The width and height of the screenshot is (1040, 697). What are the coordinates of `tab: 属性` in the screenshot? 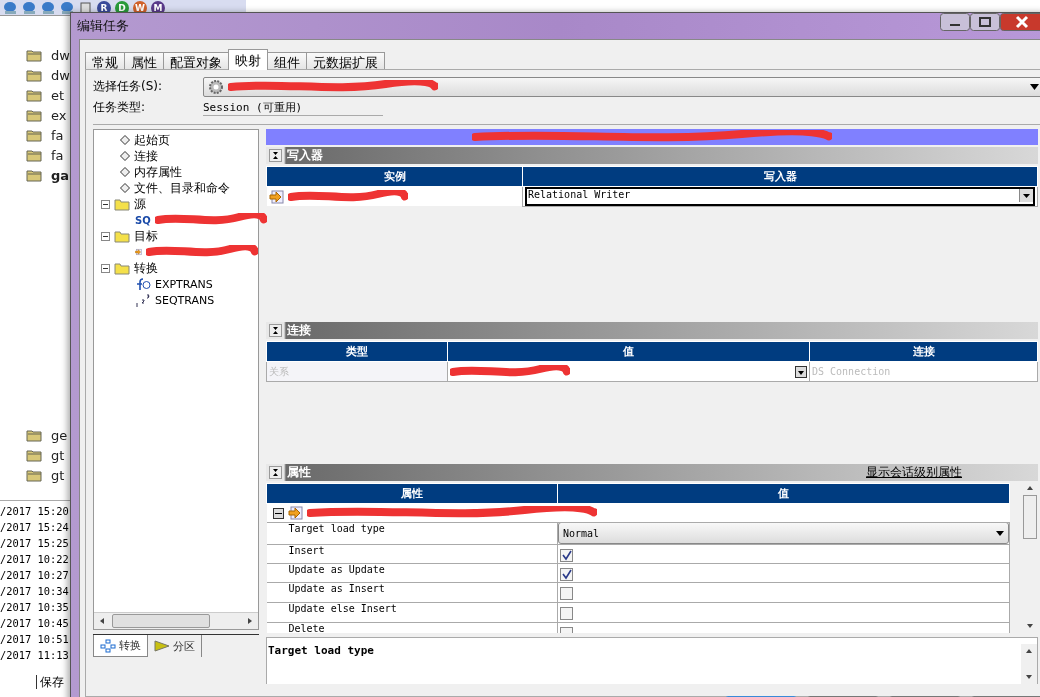 It's located at (144, 61).